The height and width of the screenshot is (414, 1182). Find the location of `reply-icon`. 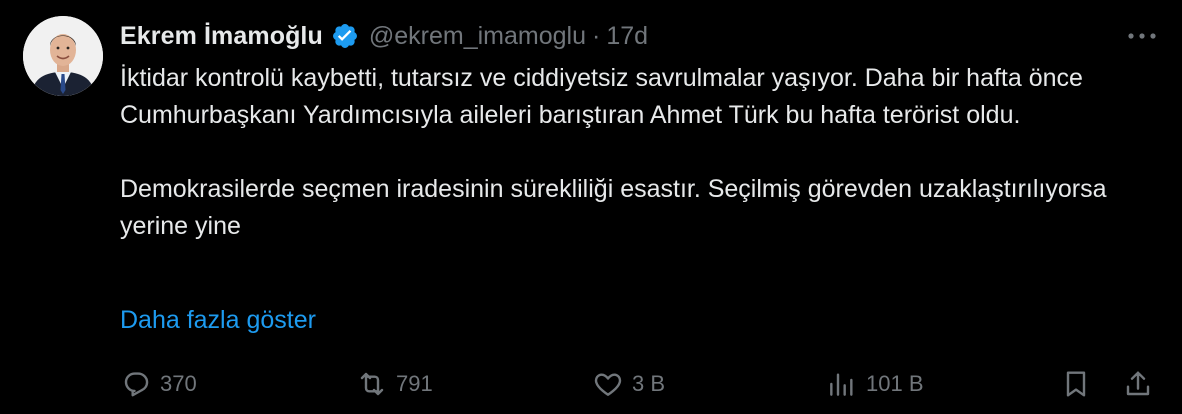

reply-icon is located at coordinates (136, 384).